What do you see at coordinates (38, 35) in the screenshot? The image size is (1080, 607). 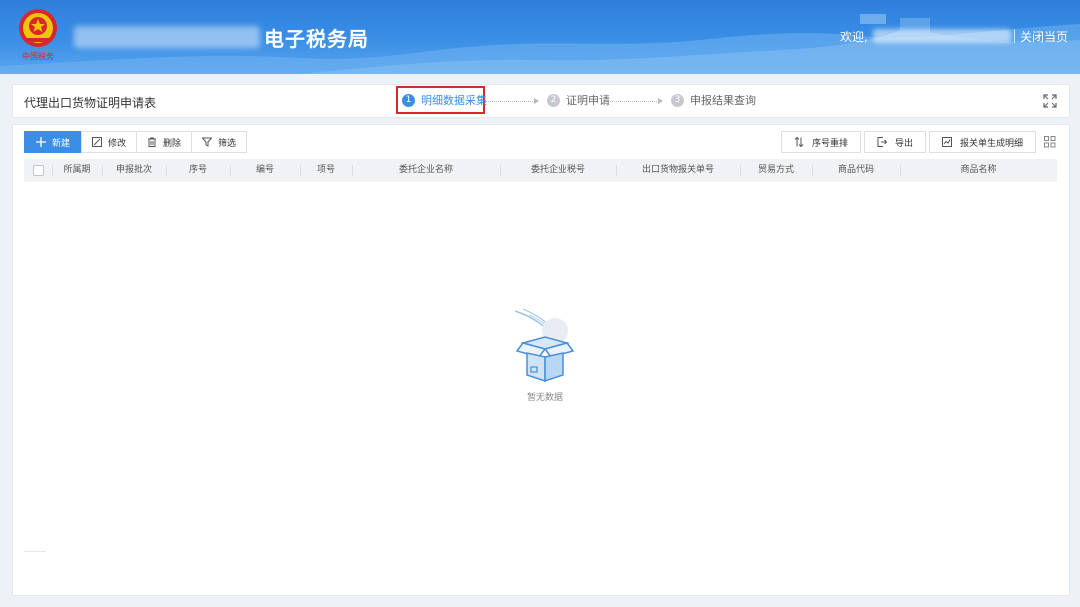 I see `tax-emblem-logo: 中国税务` at bounding box center [38, 35].